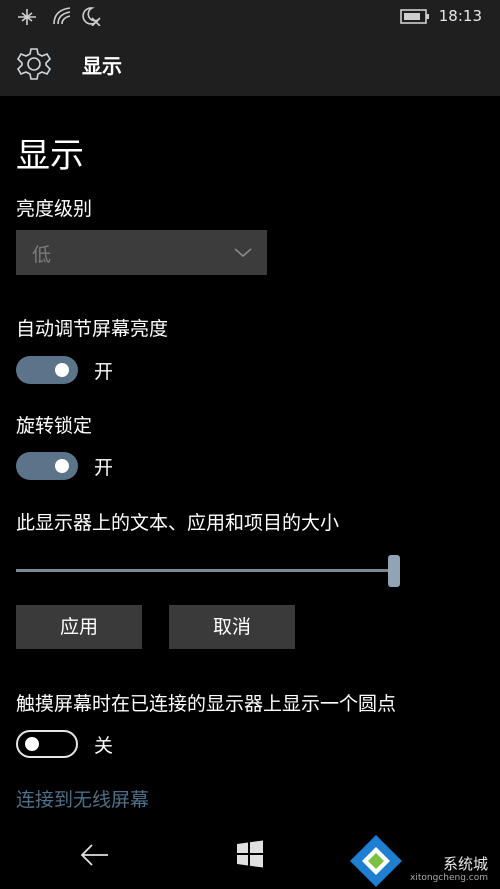  What do you see at coordinates (250, 64) in the screenshot?
I see `app-header: 显示` at bounding box center [250, 64].